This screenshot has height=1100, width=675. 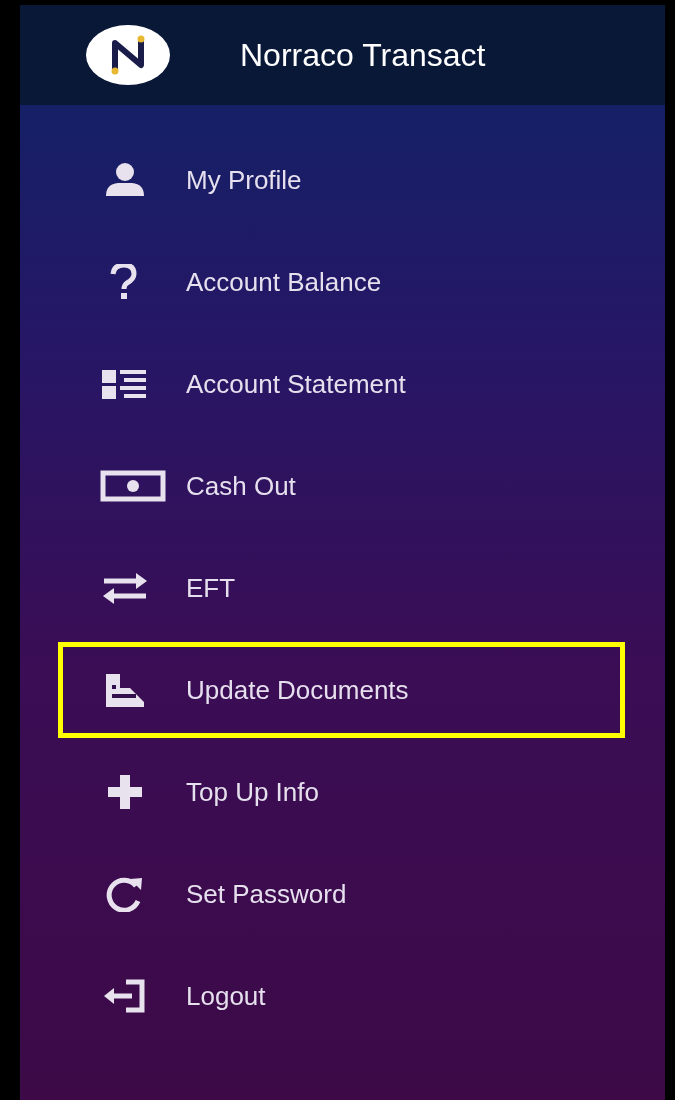 I want to click on menu-item: My Profile, so click(x=341, y=180).